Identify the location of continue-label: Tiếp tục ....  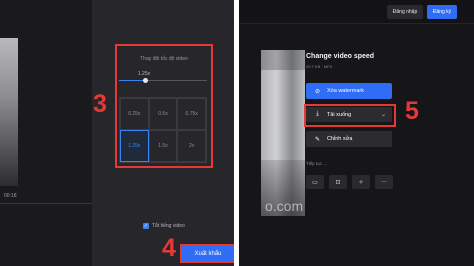
(316, 163).